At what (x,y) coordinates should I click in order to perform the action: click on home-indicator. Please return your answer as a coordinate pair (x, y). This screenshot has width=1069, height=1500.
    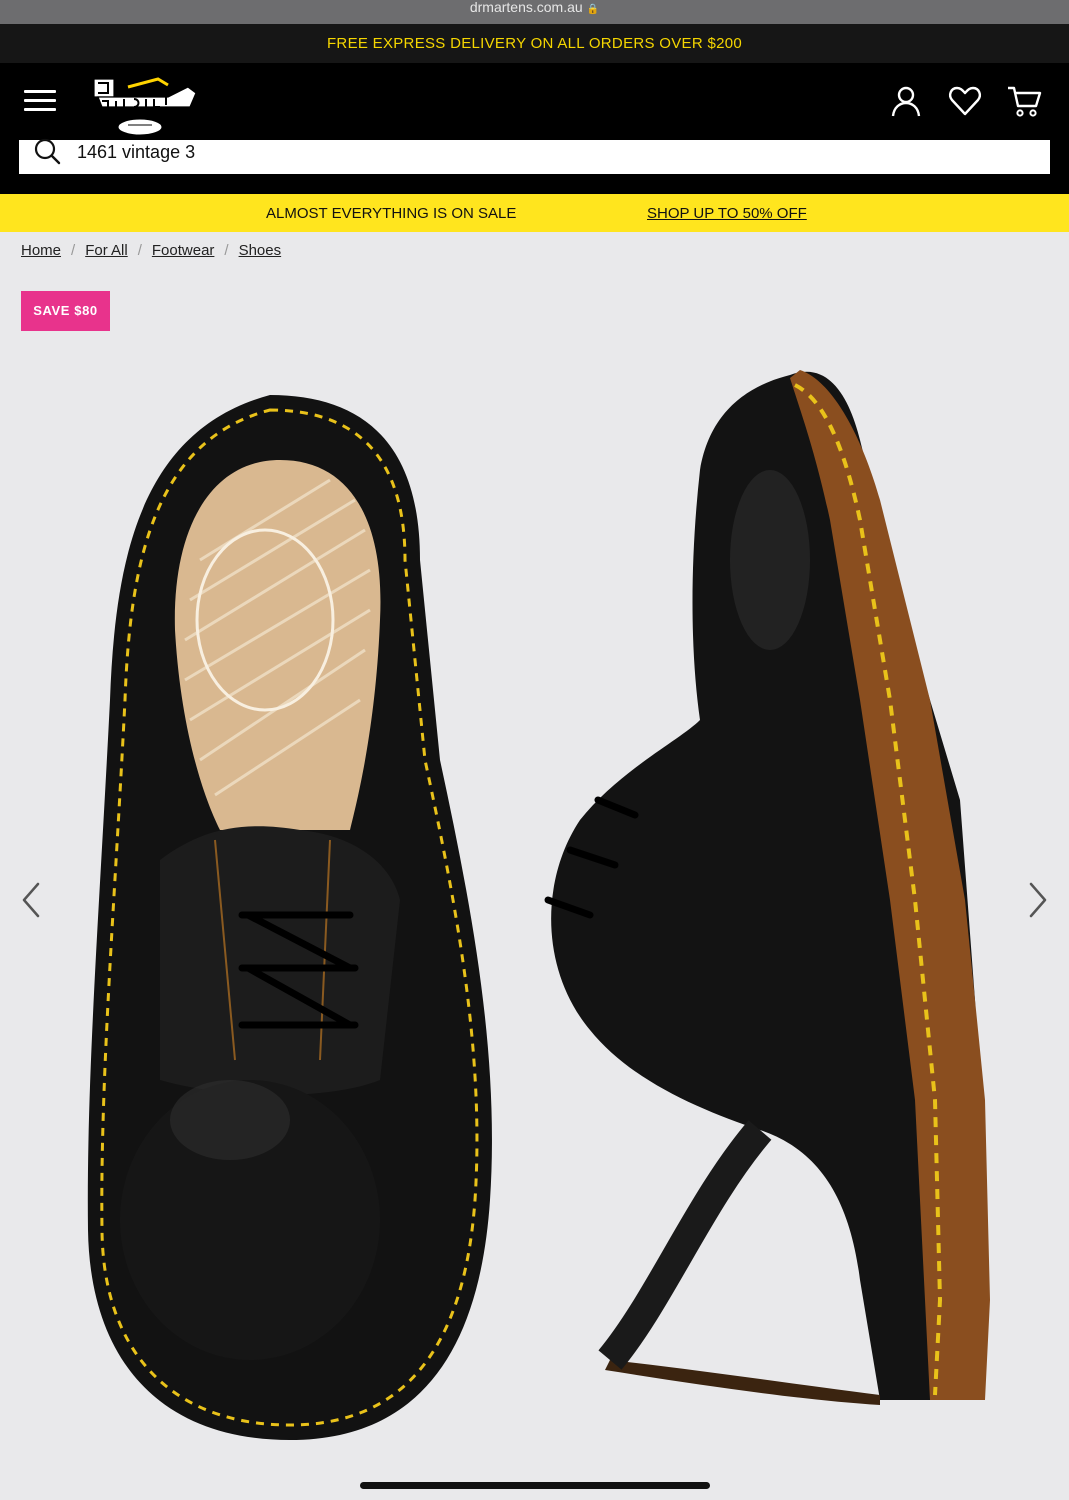
    Looking at the image, I should click on (535, 1485).